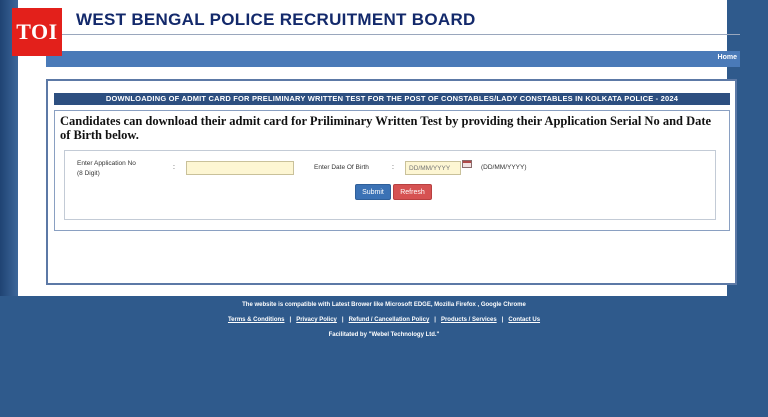 The height and width of the screenshot is (417, 768). What do you see at coordinates (256, 320) in the screenshot?
I see `terms-link: Terms & Conditions` at bounding box center [256, 320].